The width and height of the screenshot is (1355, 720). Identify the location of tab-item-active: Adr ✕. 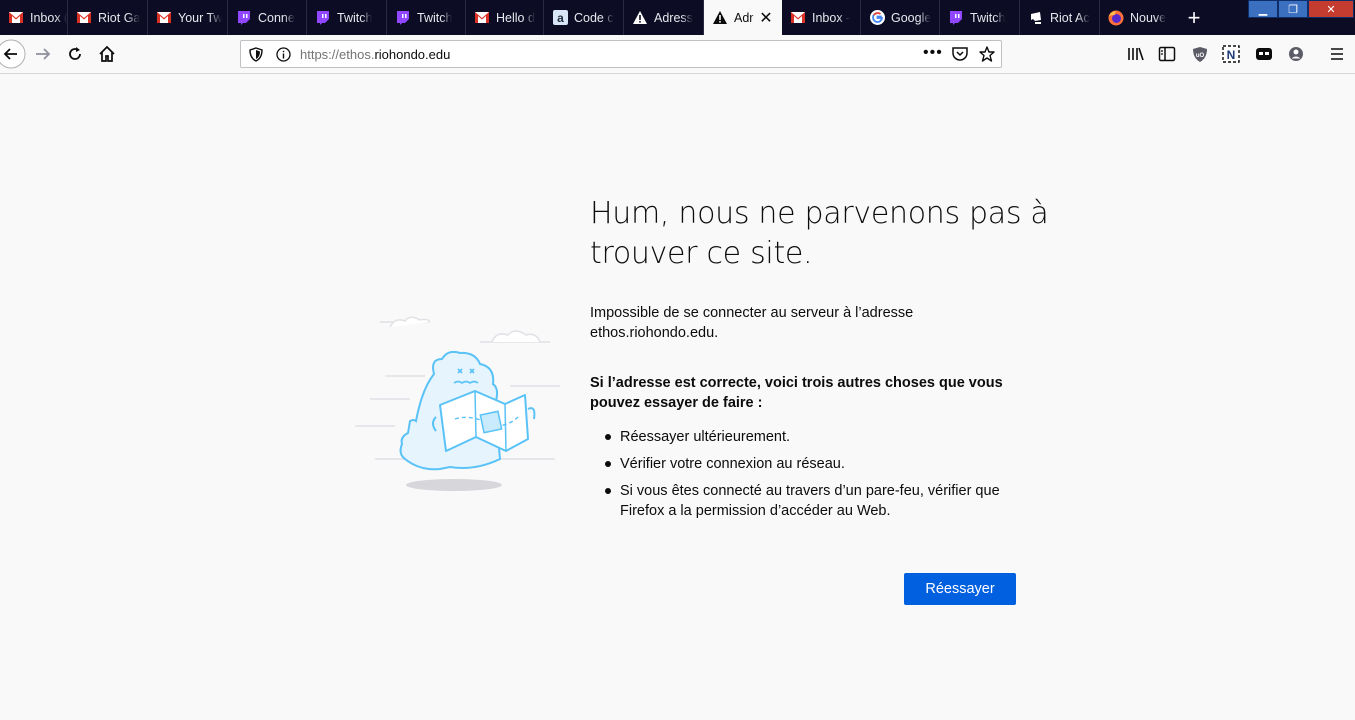
(743, 17).